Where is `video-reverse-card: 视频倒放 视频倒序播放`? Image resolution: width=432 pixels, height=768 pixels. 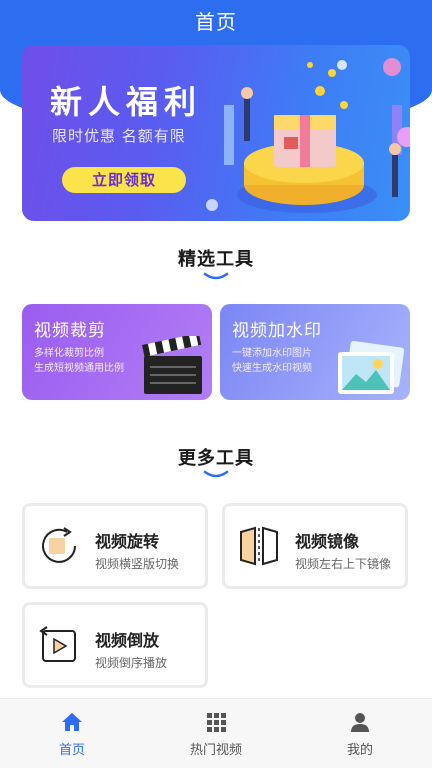 video-reverse-card: 视频倒放 视频倒序播放 is located at coordinates (115, 645).